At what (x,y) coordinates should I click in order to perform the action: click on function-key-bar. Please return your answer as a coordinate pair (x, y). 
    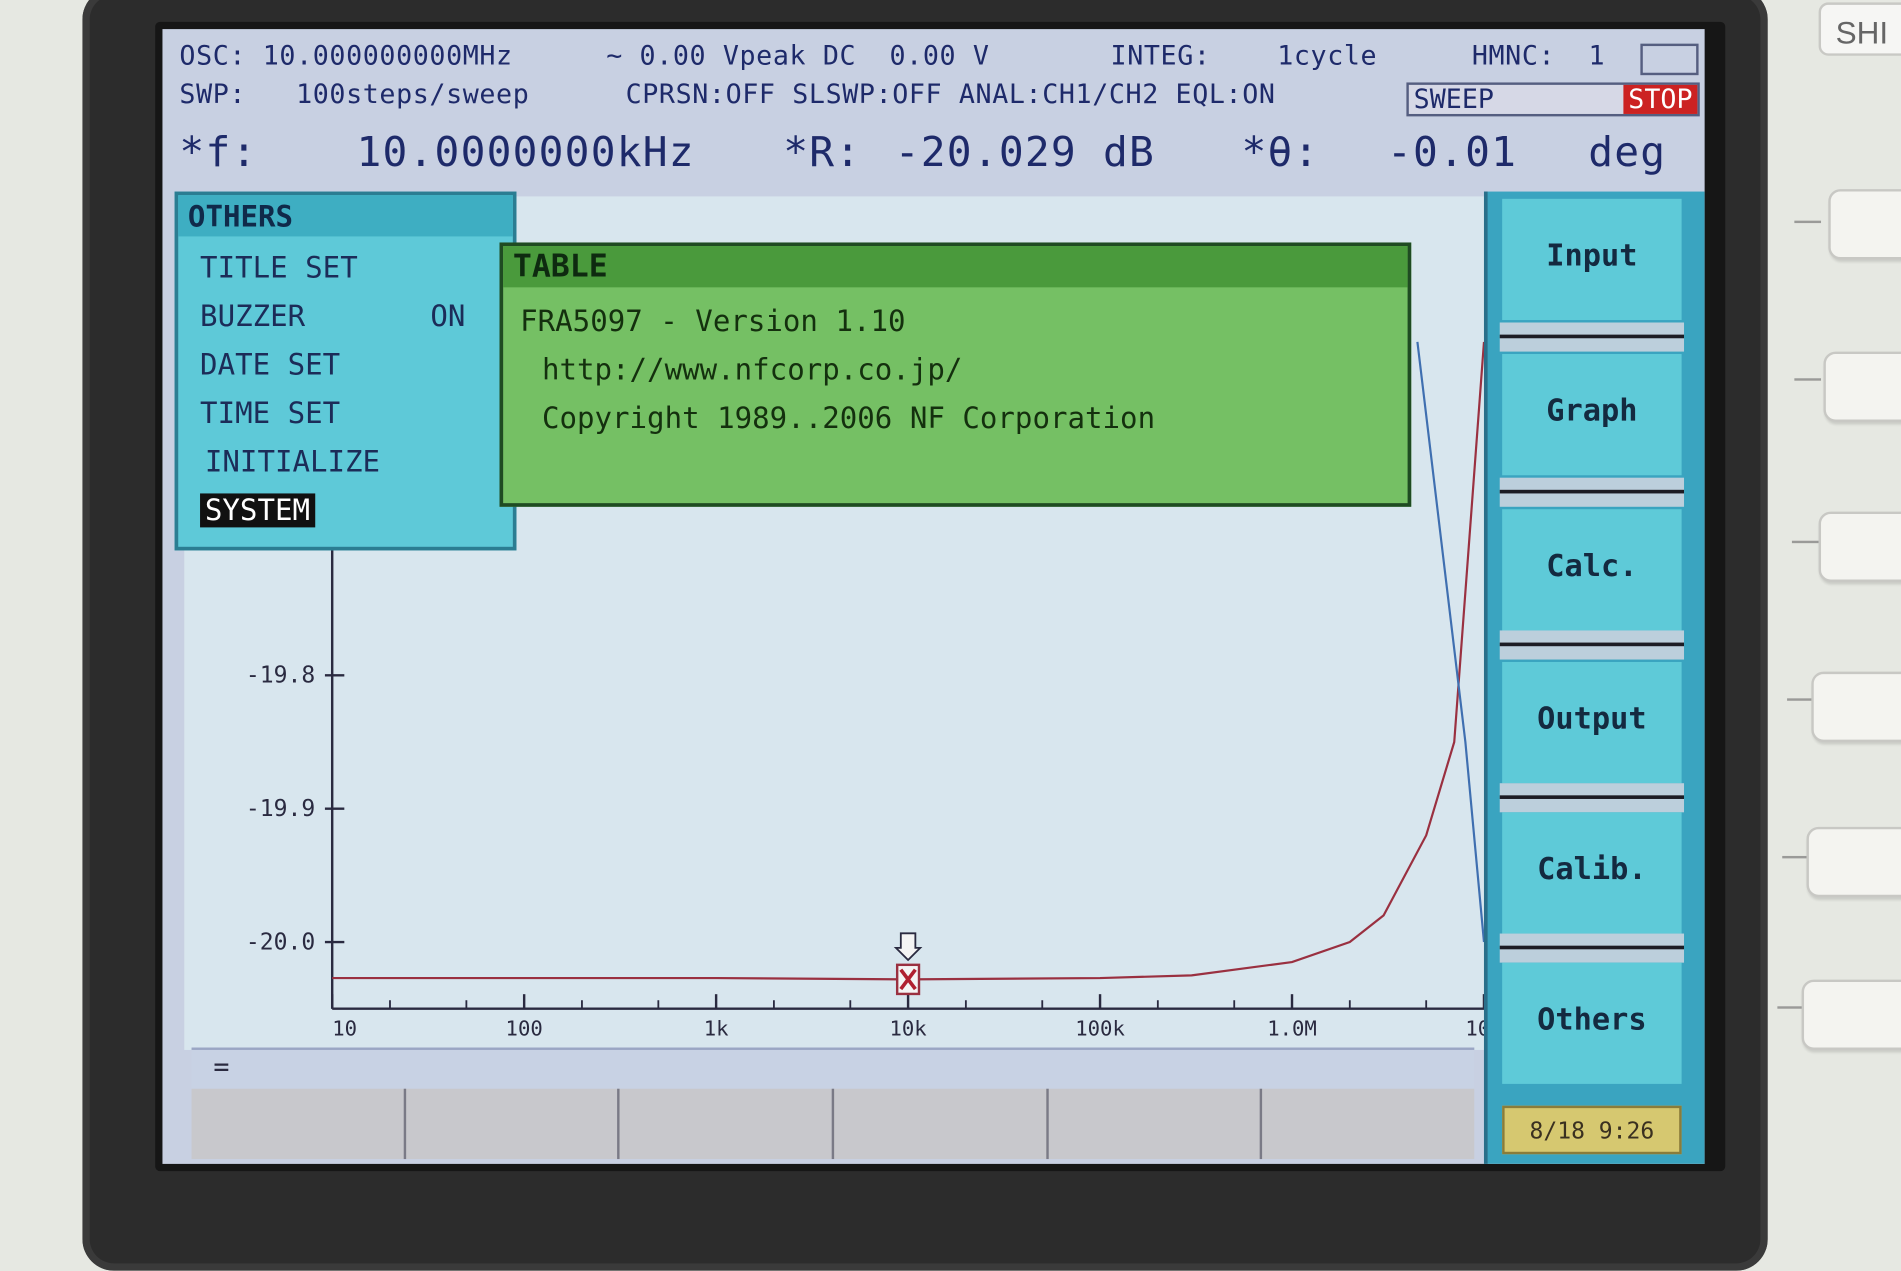
    Looking at the image, I should click on (833, 1124).